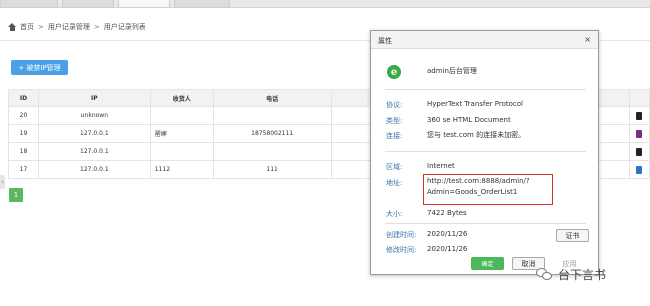  I want to click on zone-label: 区域:, so click(394, 167).